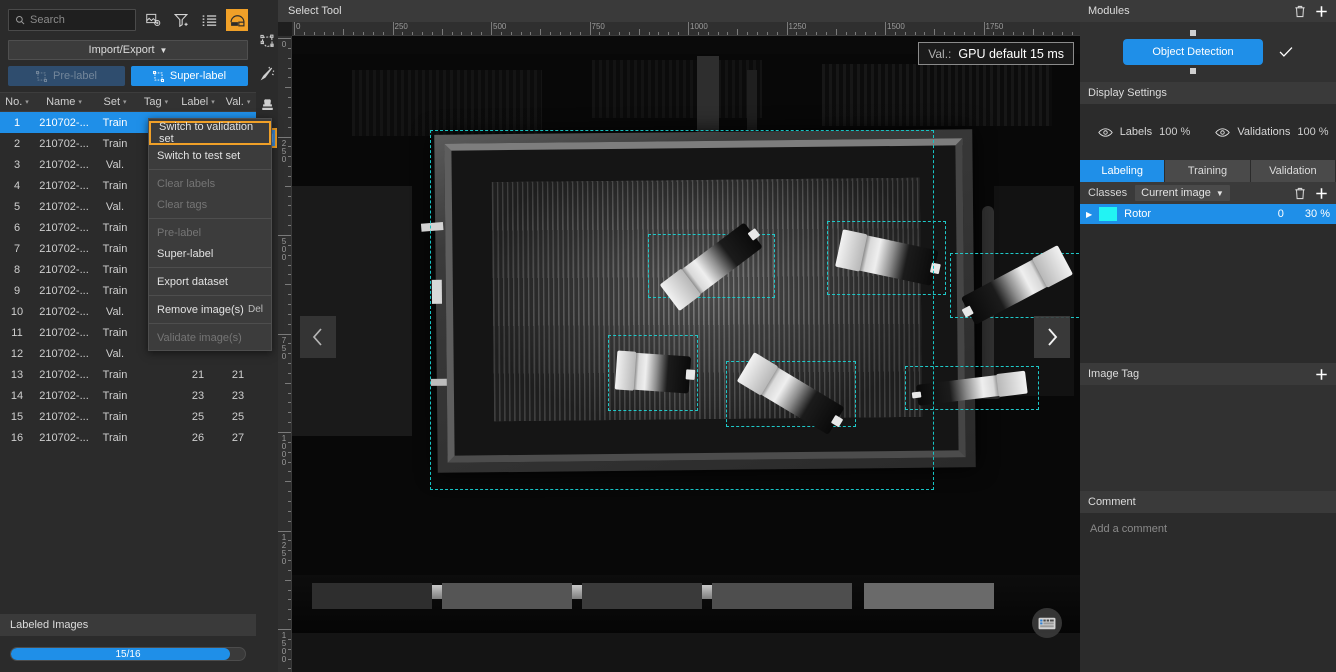  Describe the element at coordinates (1193, 33) in the screenshot. I see `module-handle-top` at that location.